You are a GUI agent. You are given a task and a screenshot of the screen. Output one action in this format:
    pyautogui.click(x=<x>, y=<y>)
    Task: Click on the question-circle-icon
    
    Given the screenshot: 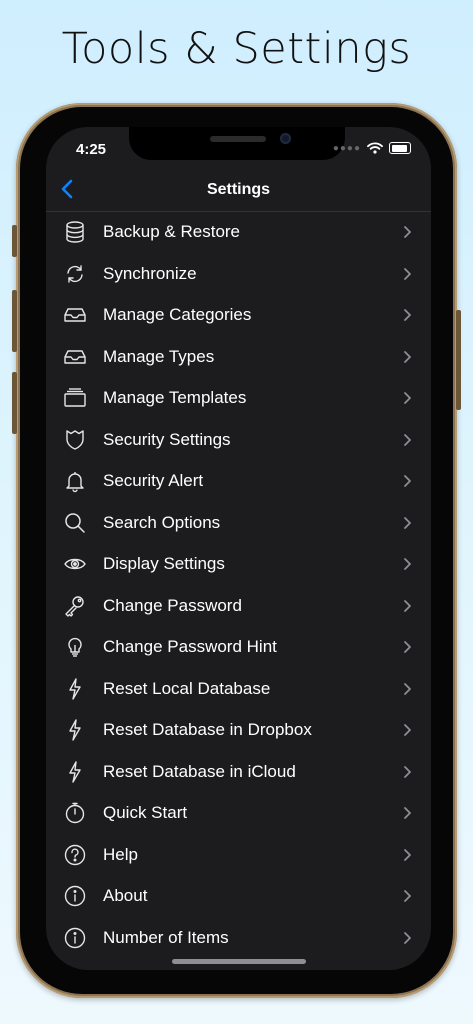 What is the action you would take?
    pyautogui.click(x=75, y=855)
    